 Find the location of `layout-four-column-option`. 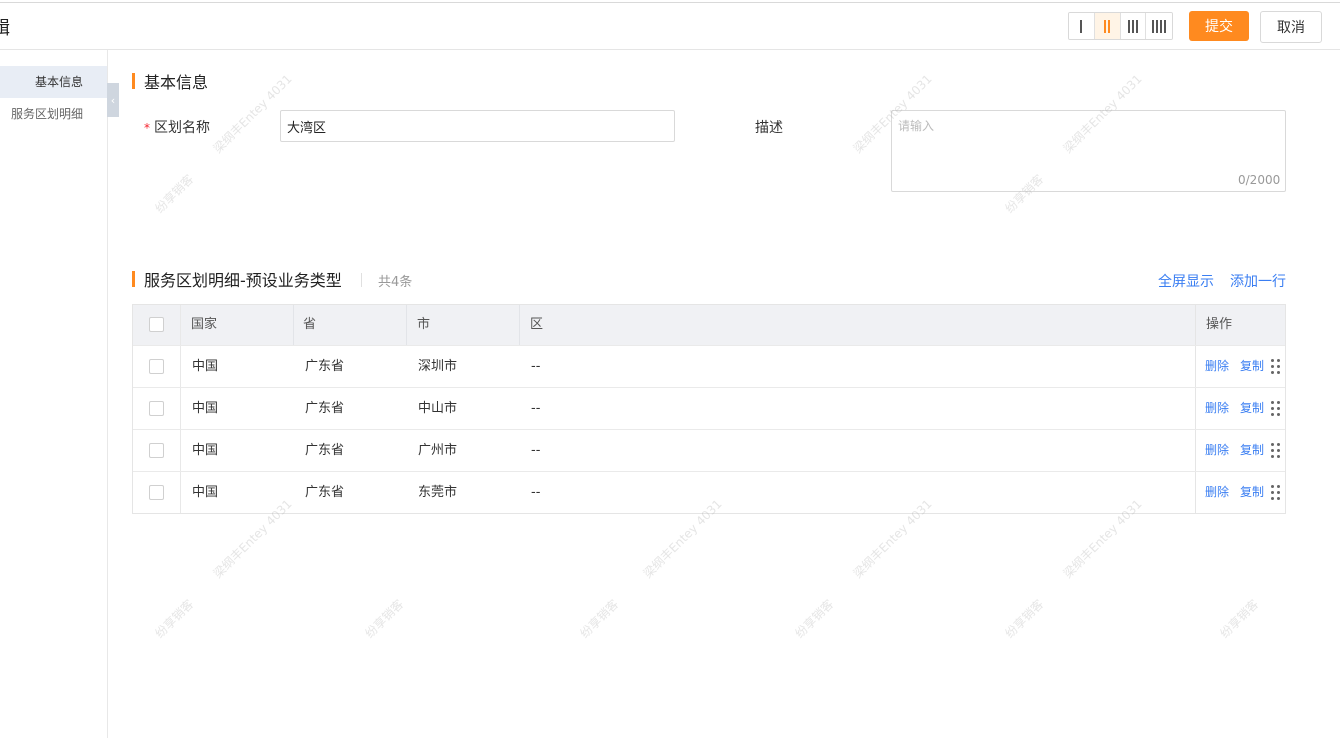

layout-four-column-option is located at coordinates (1159, 26).